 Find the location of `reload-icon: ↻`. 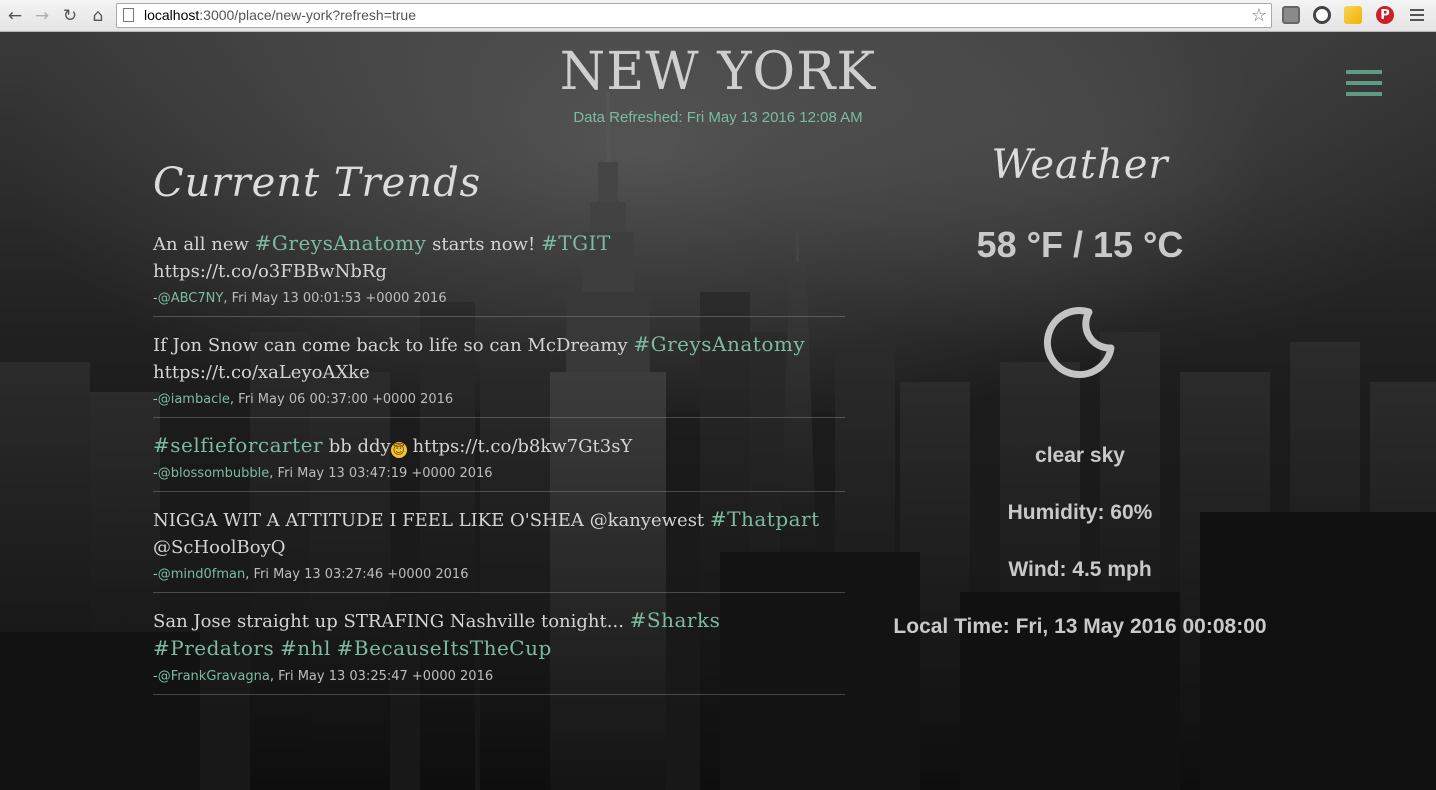

reload-icon: ↻ is located at coordinates (70, 16).